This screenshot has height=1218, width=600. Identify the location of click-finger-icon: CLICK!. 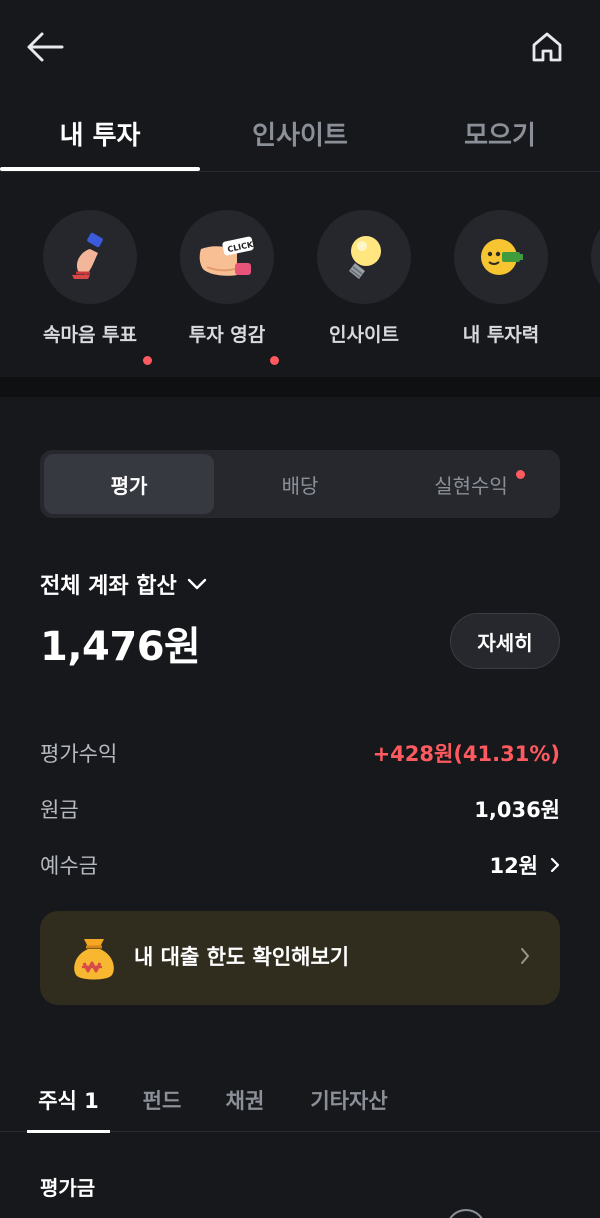
(227, 257).